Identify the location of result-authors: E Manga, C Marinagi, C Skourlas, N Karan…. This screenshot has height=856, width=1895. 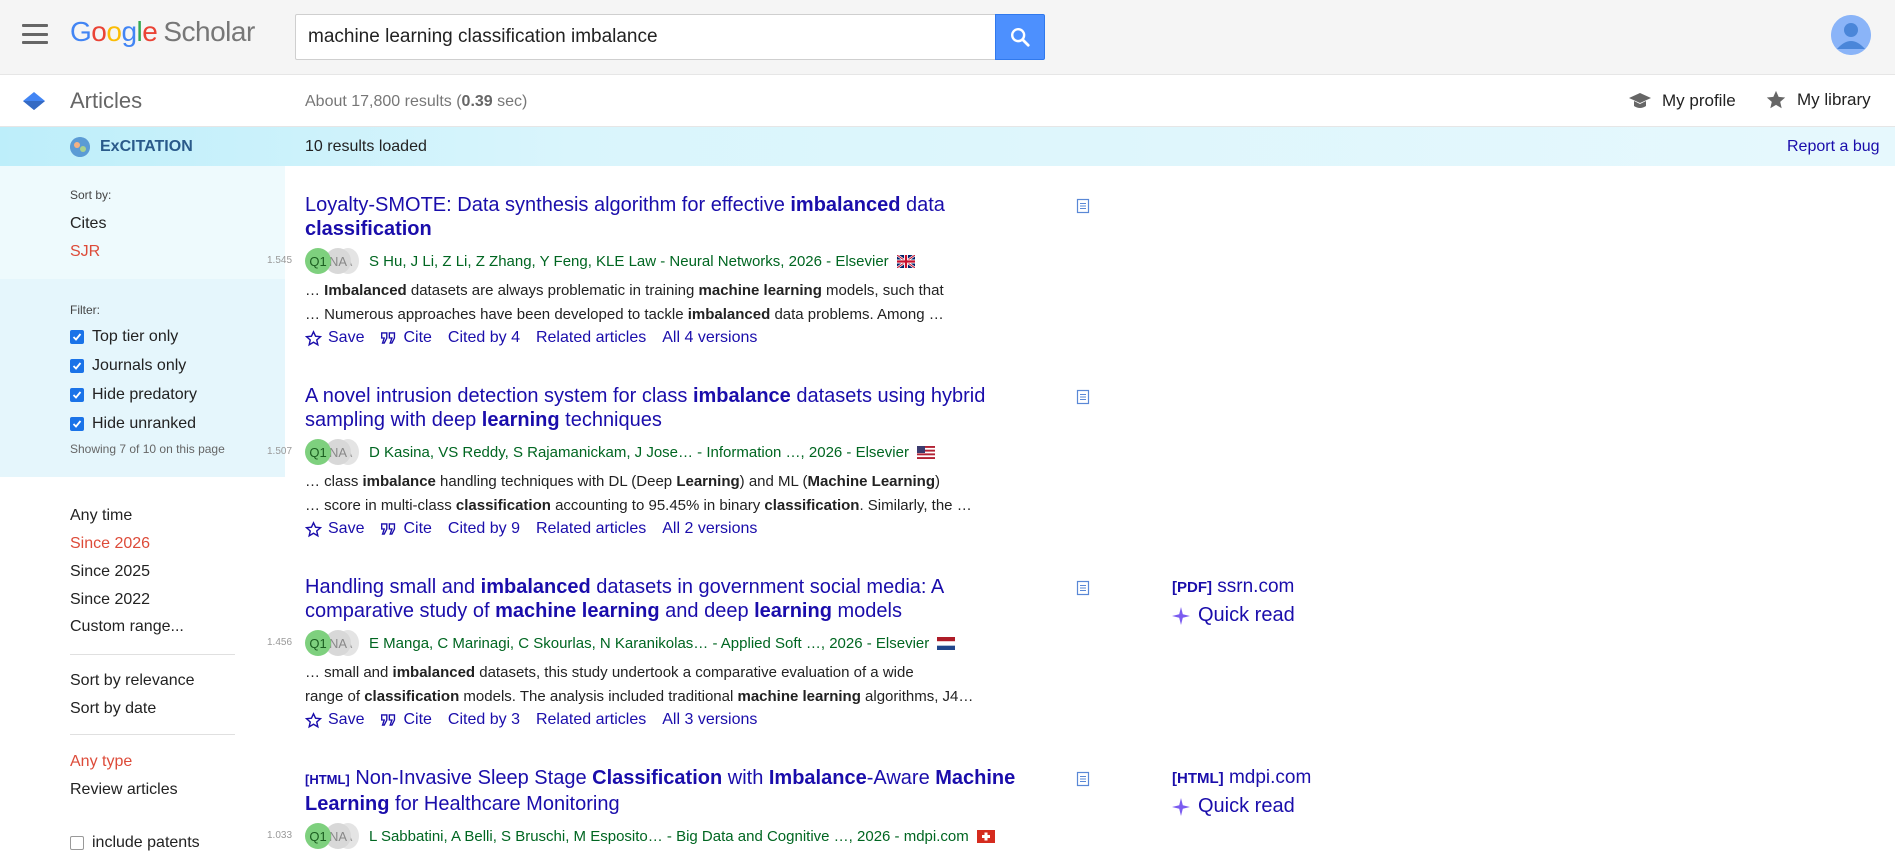
(649, 643).